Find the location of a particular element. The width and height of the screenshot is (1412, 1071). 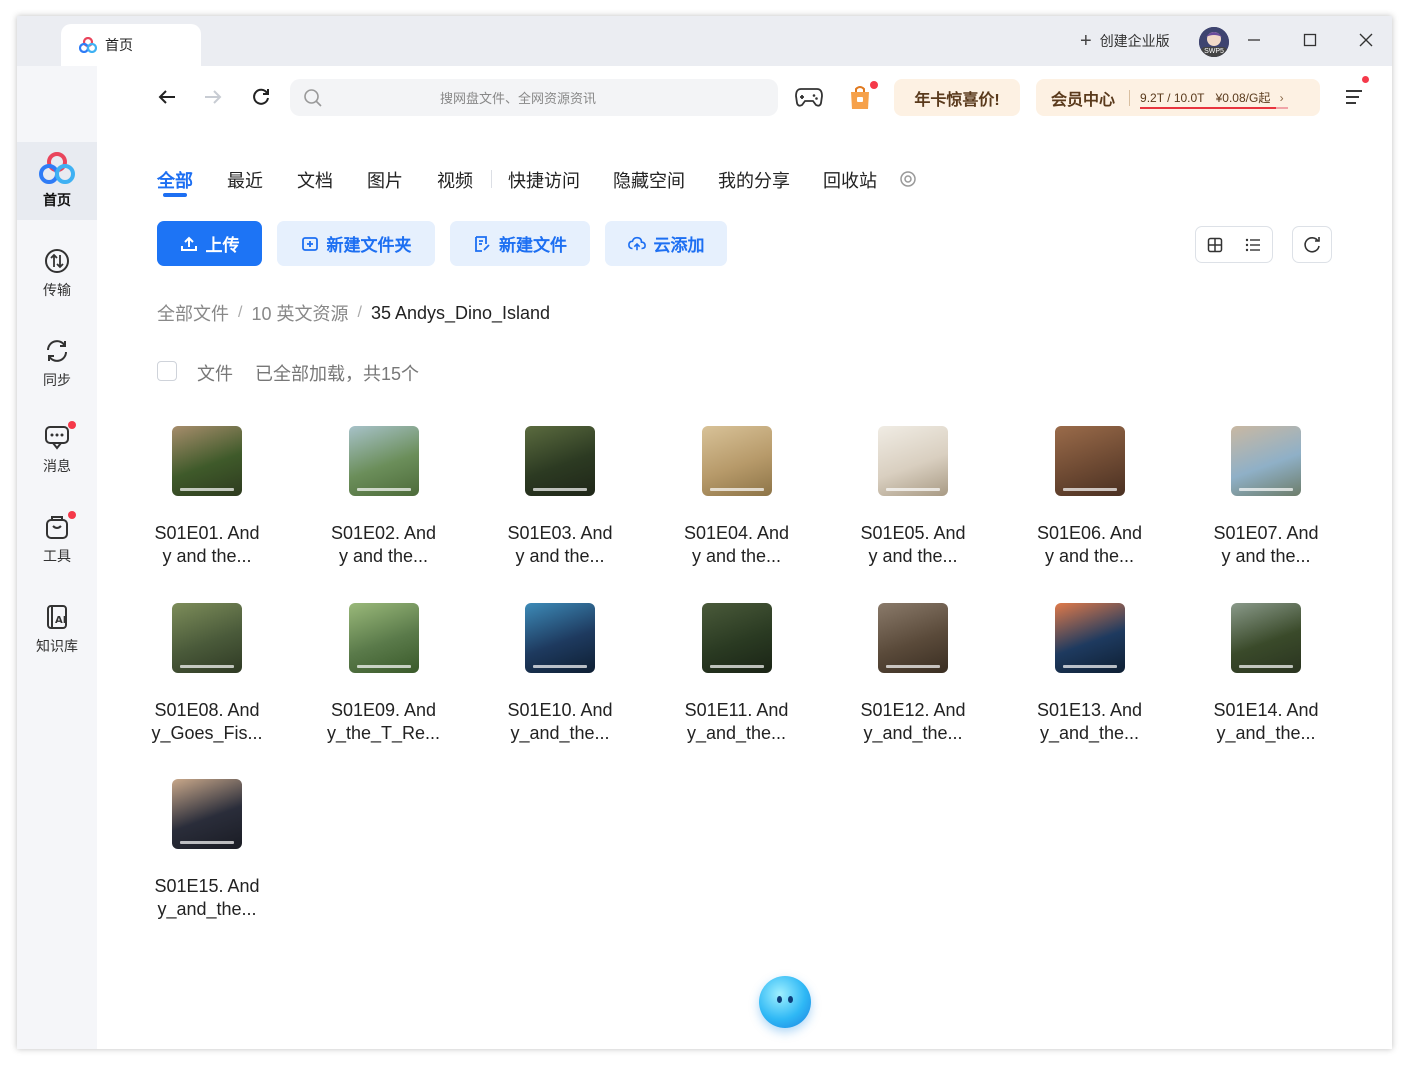

vip-center-button: 会员中心 9.2T / 10.0T ¥0.08/G起 › is located at coordinates (1178, 97).